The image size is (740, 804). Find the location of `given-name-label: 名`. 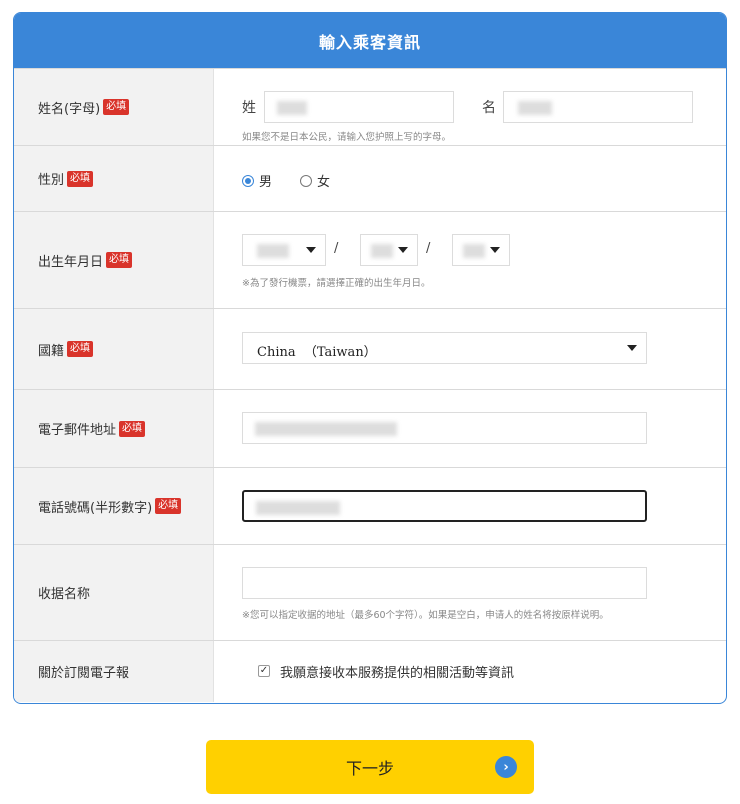

given-name-label: 名 is located at coordinates (489, 108).